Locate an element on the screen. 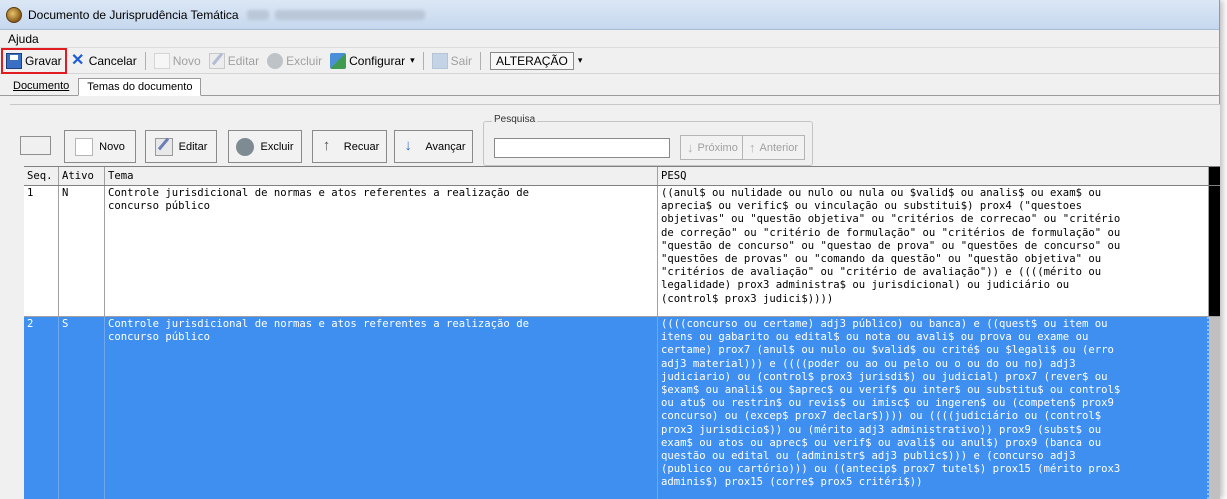  search-legend: Pesquisa is located at coordinates (515, 119).